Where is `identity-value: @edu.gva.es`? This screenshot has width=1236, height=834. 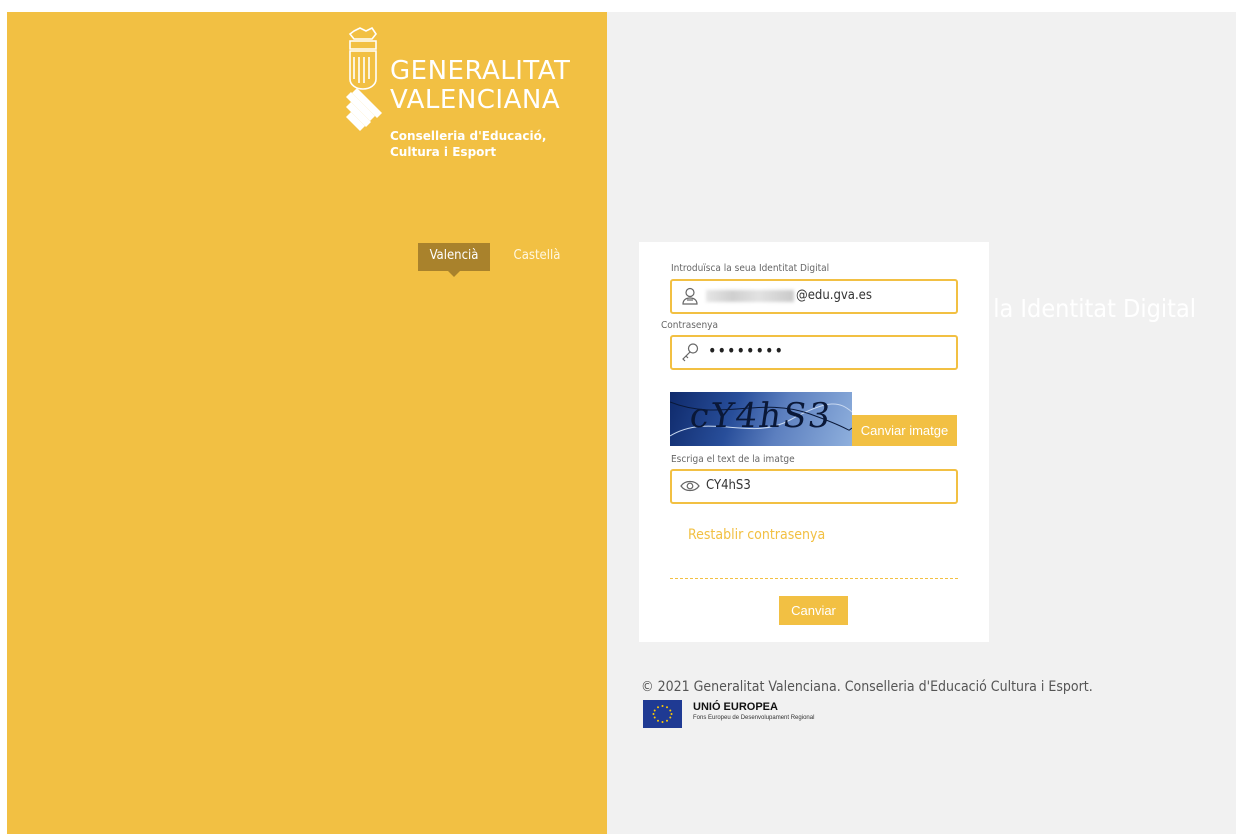 identity-value: @edu.gva.es is located at coordinates (789, 295).